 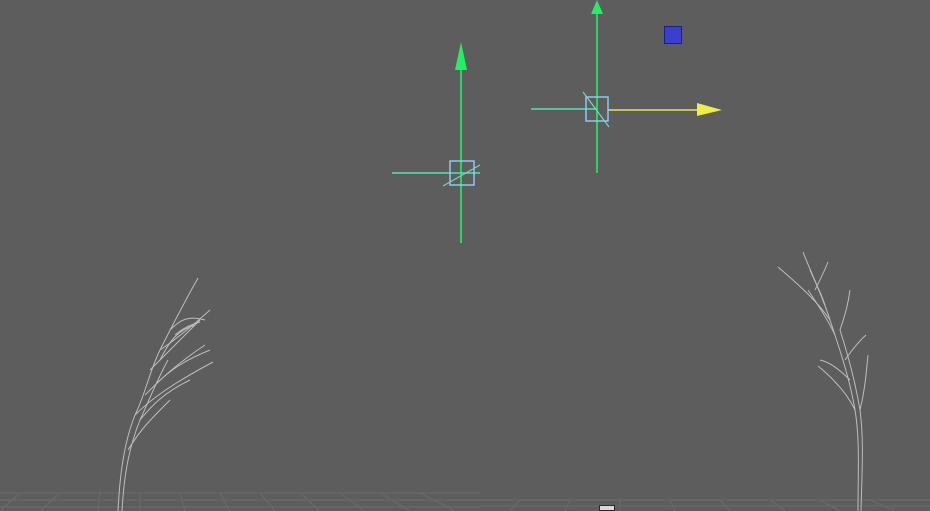 I want to click on ground-grid-left, so click(x=240, y=500).